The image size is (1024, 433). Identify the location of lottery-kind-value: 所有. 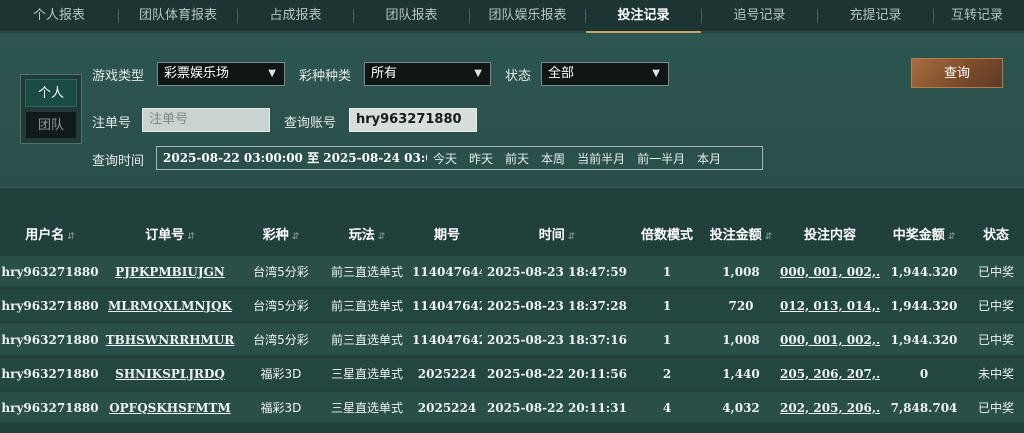
(384, 73).